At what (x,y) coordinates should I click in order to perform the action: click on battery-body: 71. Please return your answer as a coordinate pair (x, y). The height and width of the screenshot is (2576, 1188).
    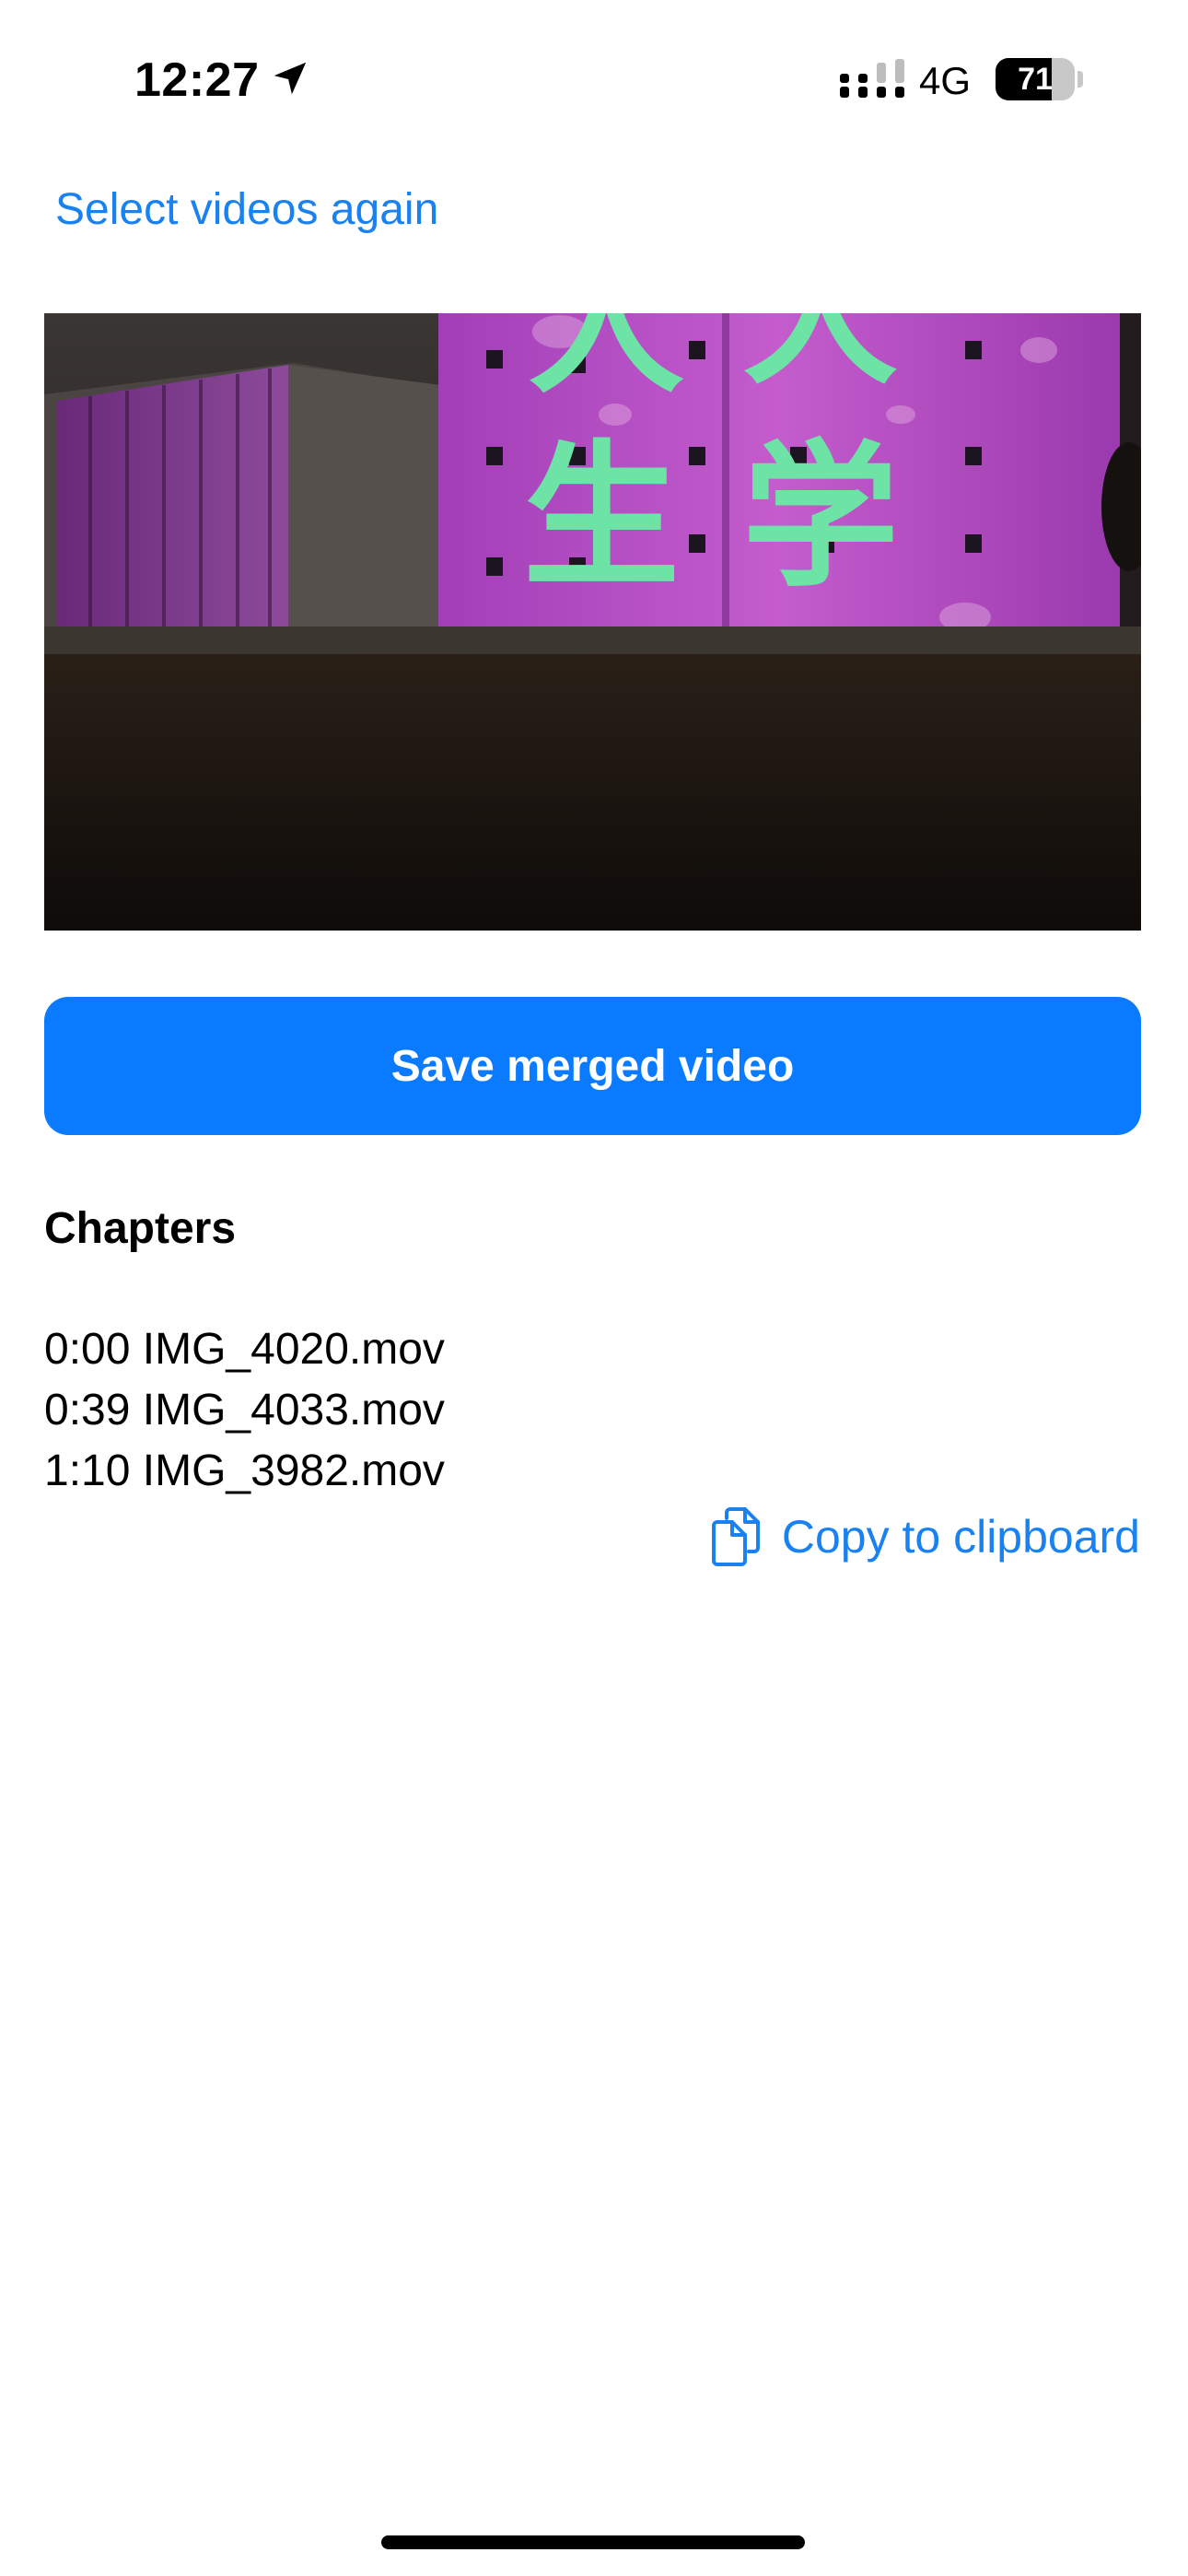
    Looking at the image, I should click on (1035, 79).